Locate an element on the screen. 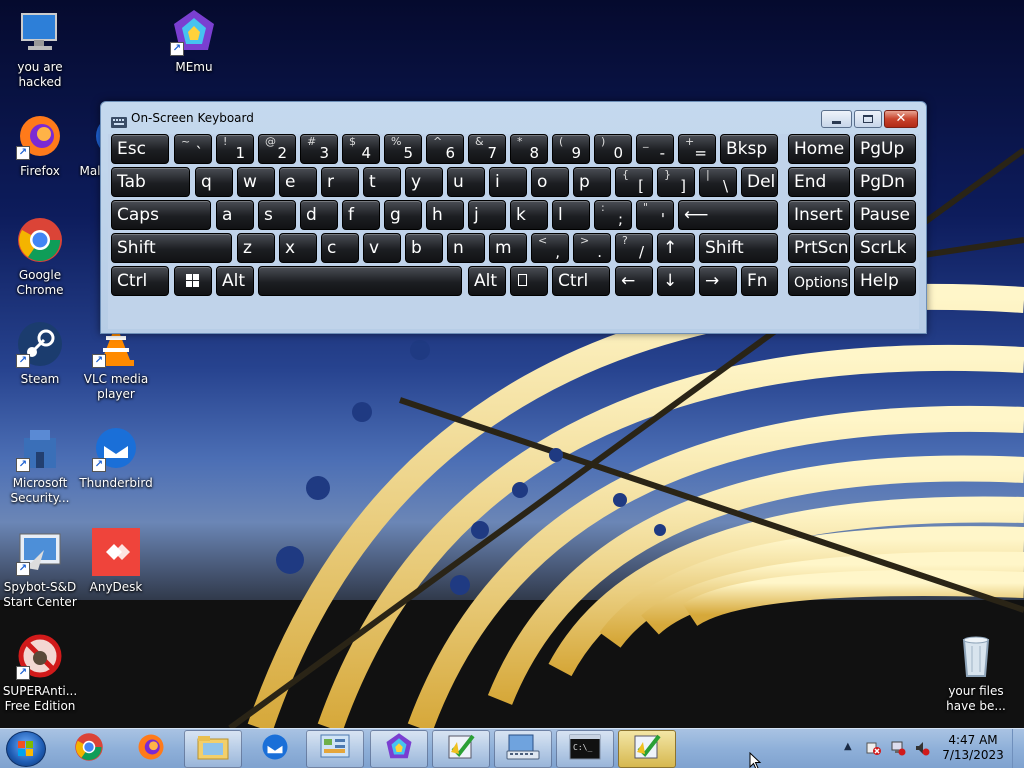 This screenshot has width=1024, height=768. key-prtscn: PrtScn is located at coordinates (819, 248).